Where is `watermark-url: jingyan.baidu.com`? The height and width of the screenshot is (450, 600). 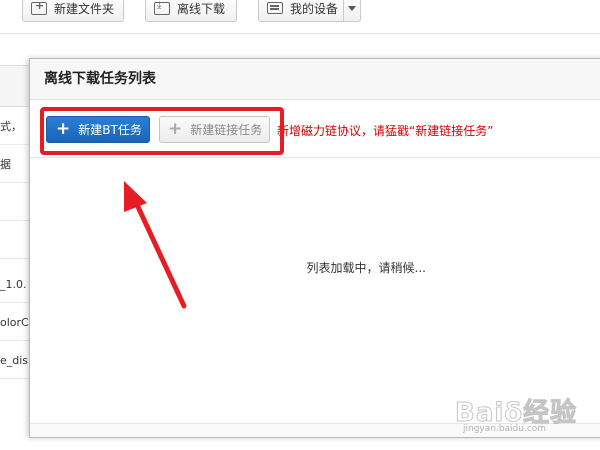
watermark-url: jingyan.baidu.com is located at coordinates (505, 429).